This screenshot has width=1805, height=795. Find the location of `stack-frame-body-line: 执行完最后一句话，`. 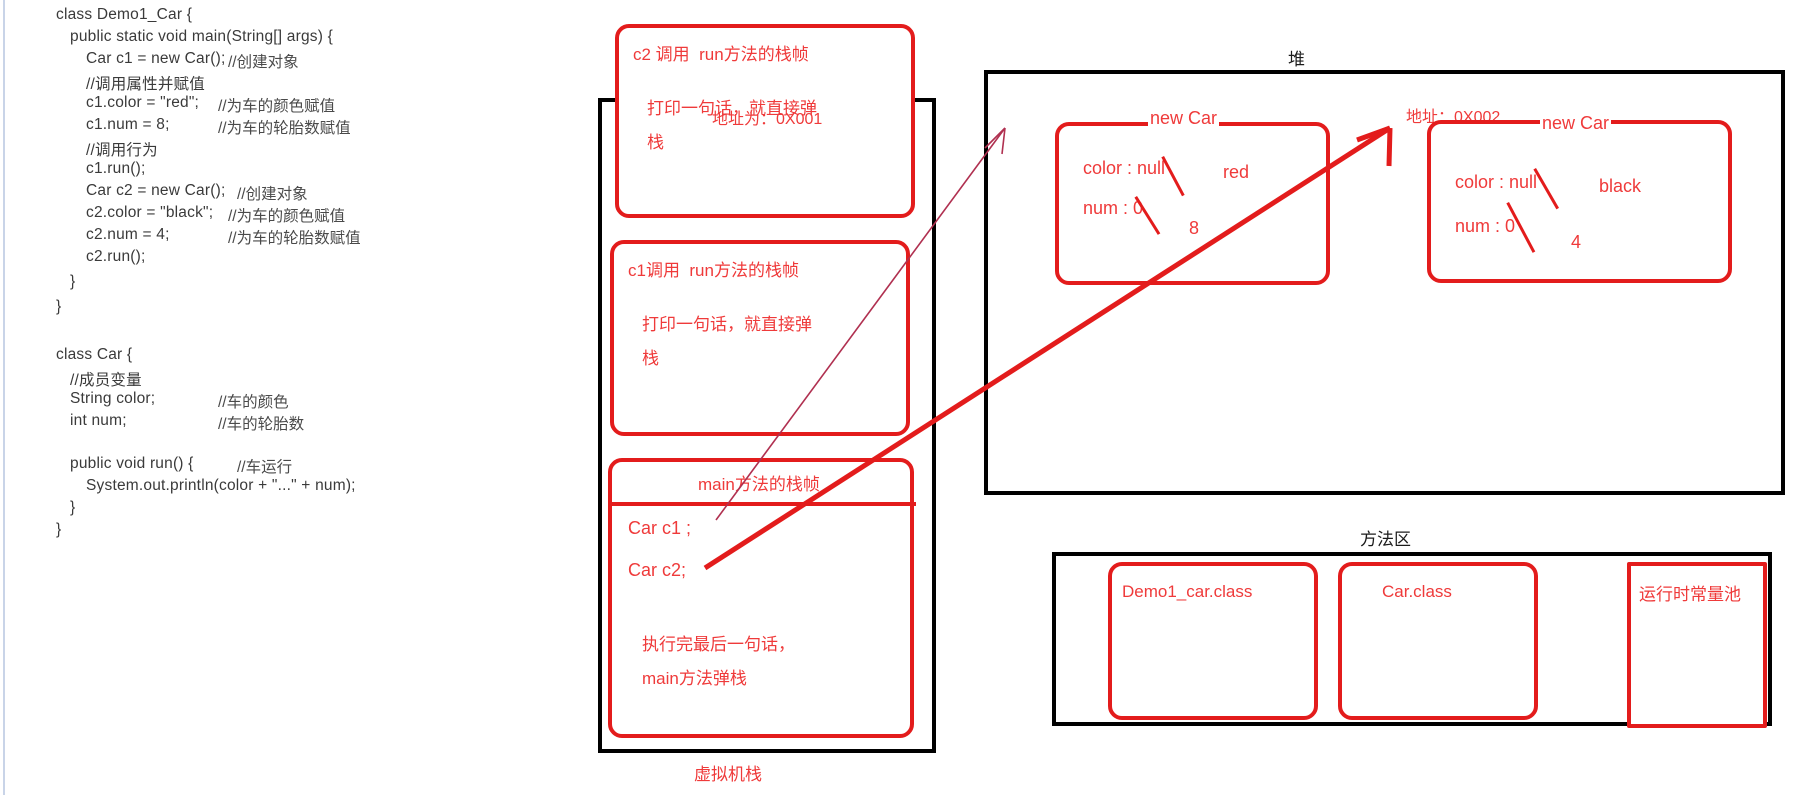

stack-frame-body-line: 执行完最后一句话， is located at coordinates (718, 644).